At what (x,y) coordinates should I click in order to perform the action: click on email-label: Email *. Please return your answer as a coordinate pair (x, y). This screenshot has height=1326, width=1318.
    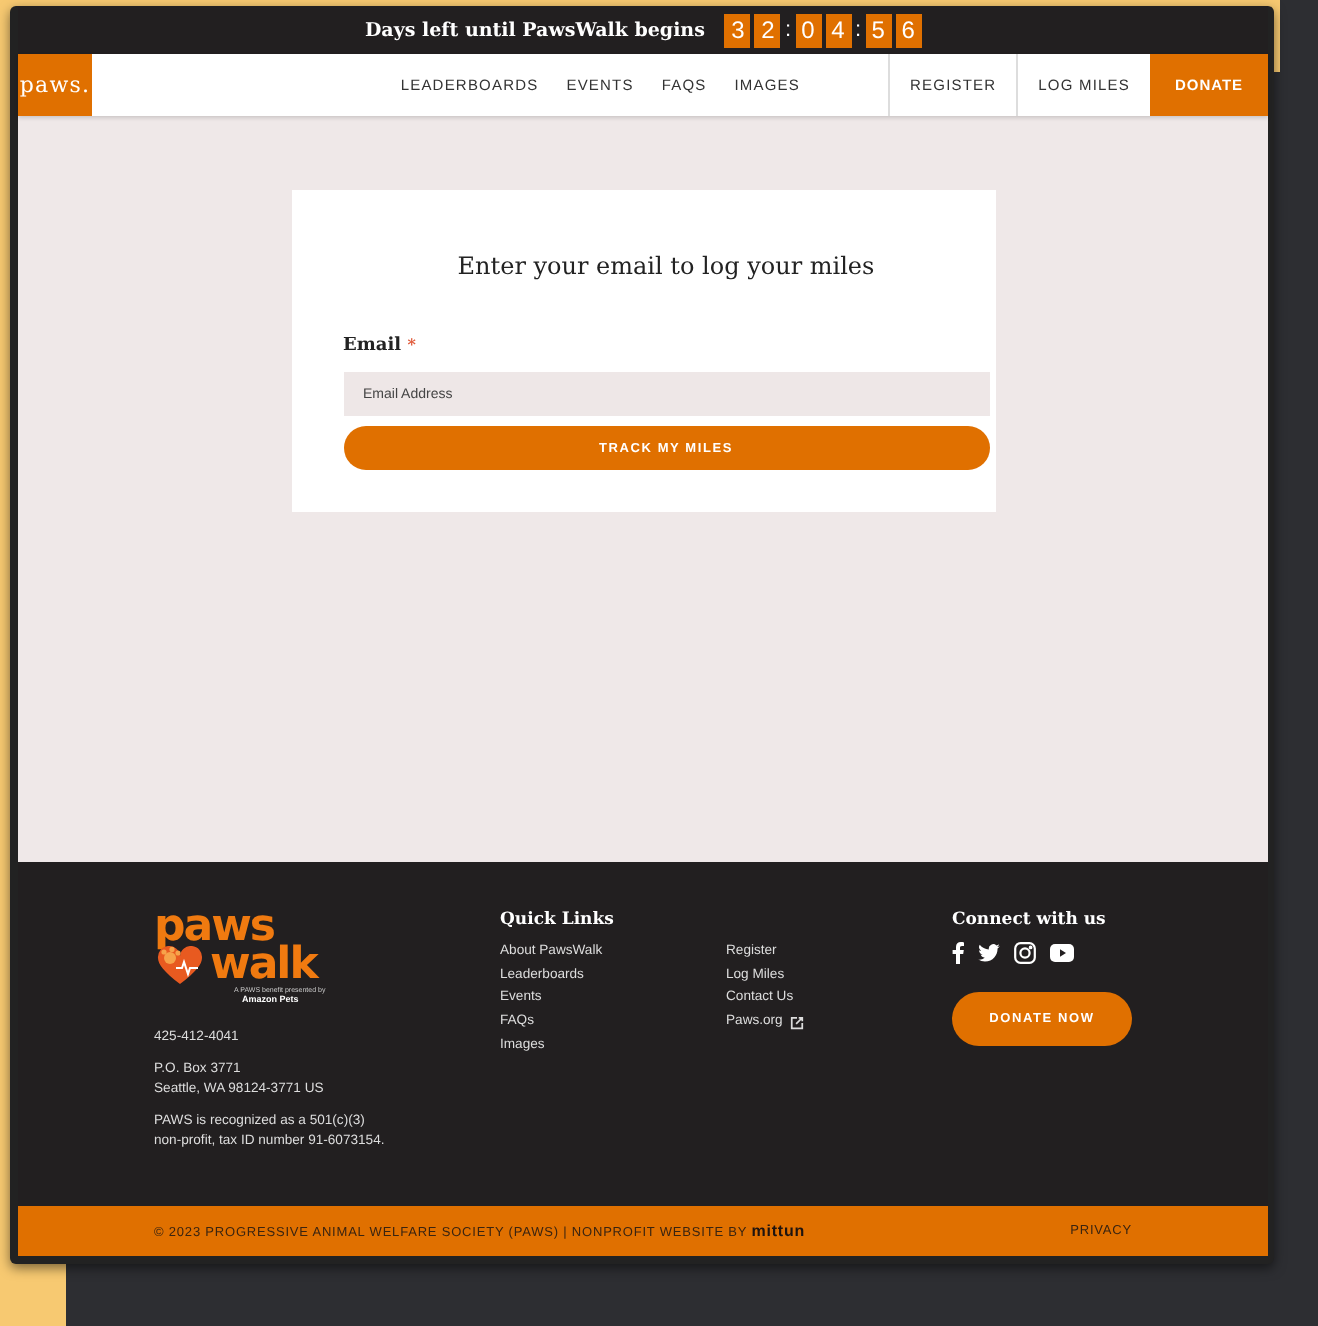
    Looking at the image, I should click on (379, 345).